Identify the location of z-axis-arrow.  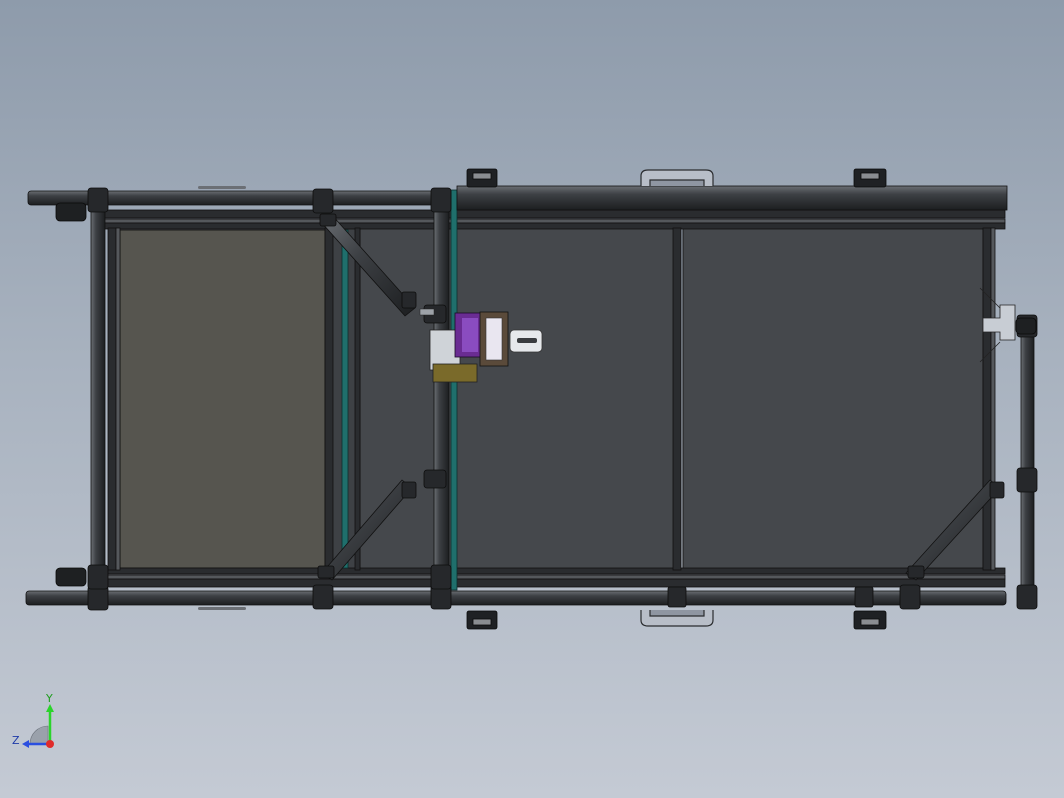
(25, 744).